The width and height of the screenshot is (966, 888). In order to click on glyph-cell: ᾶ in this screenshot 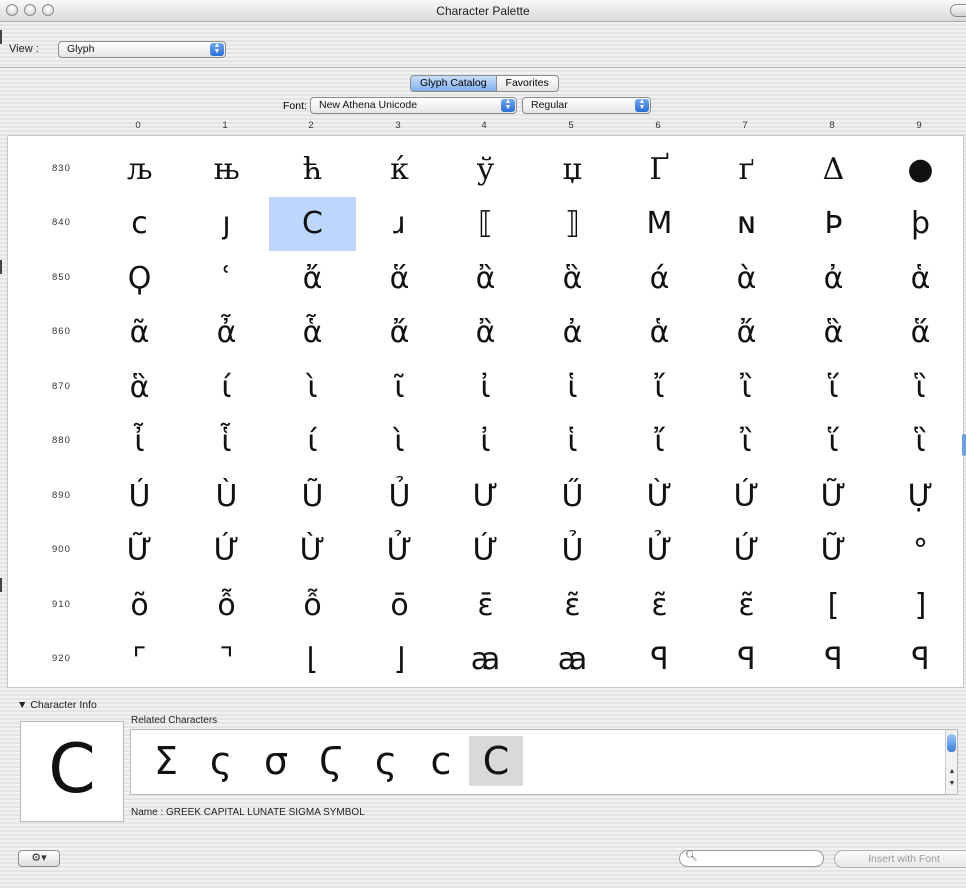, I will do `click(139, 333)`.